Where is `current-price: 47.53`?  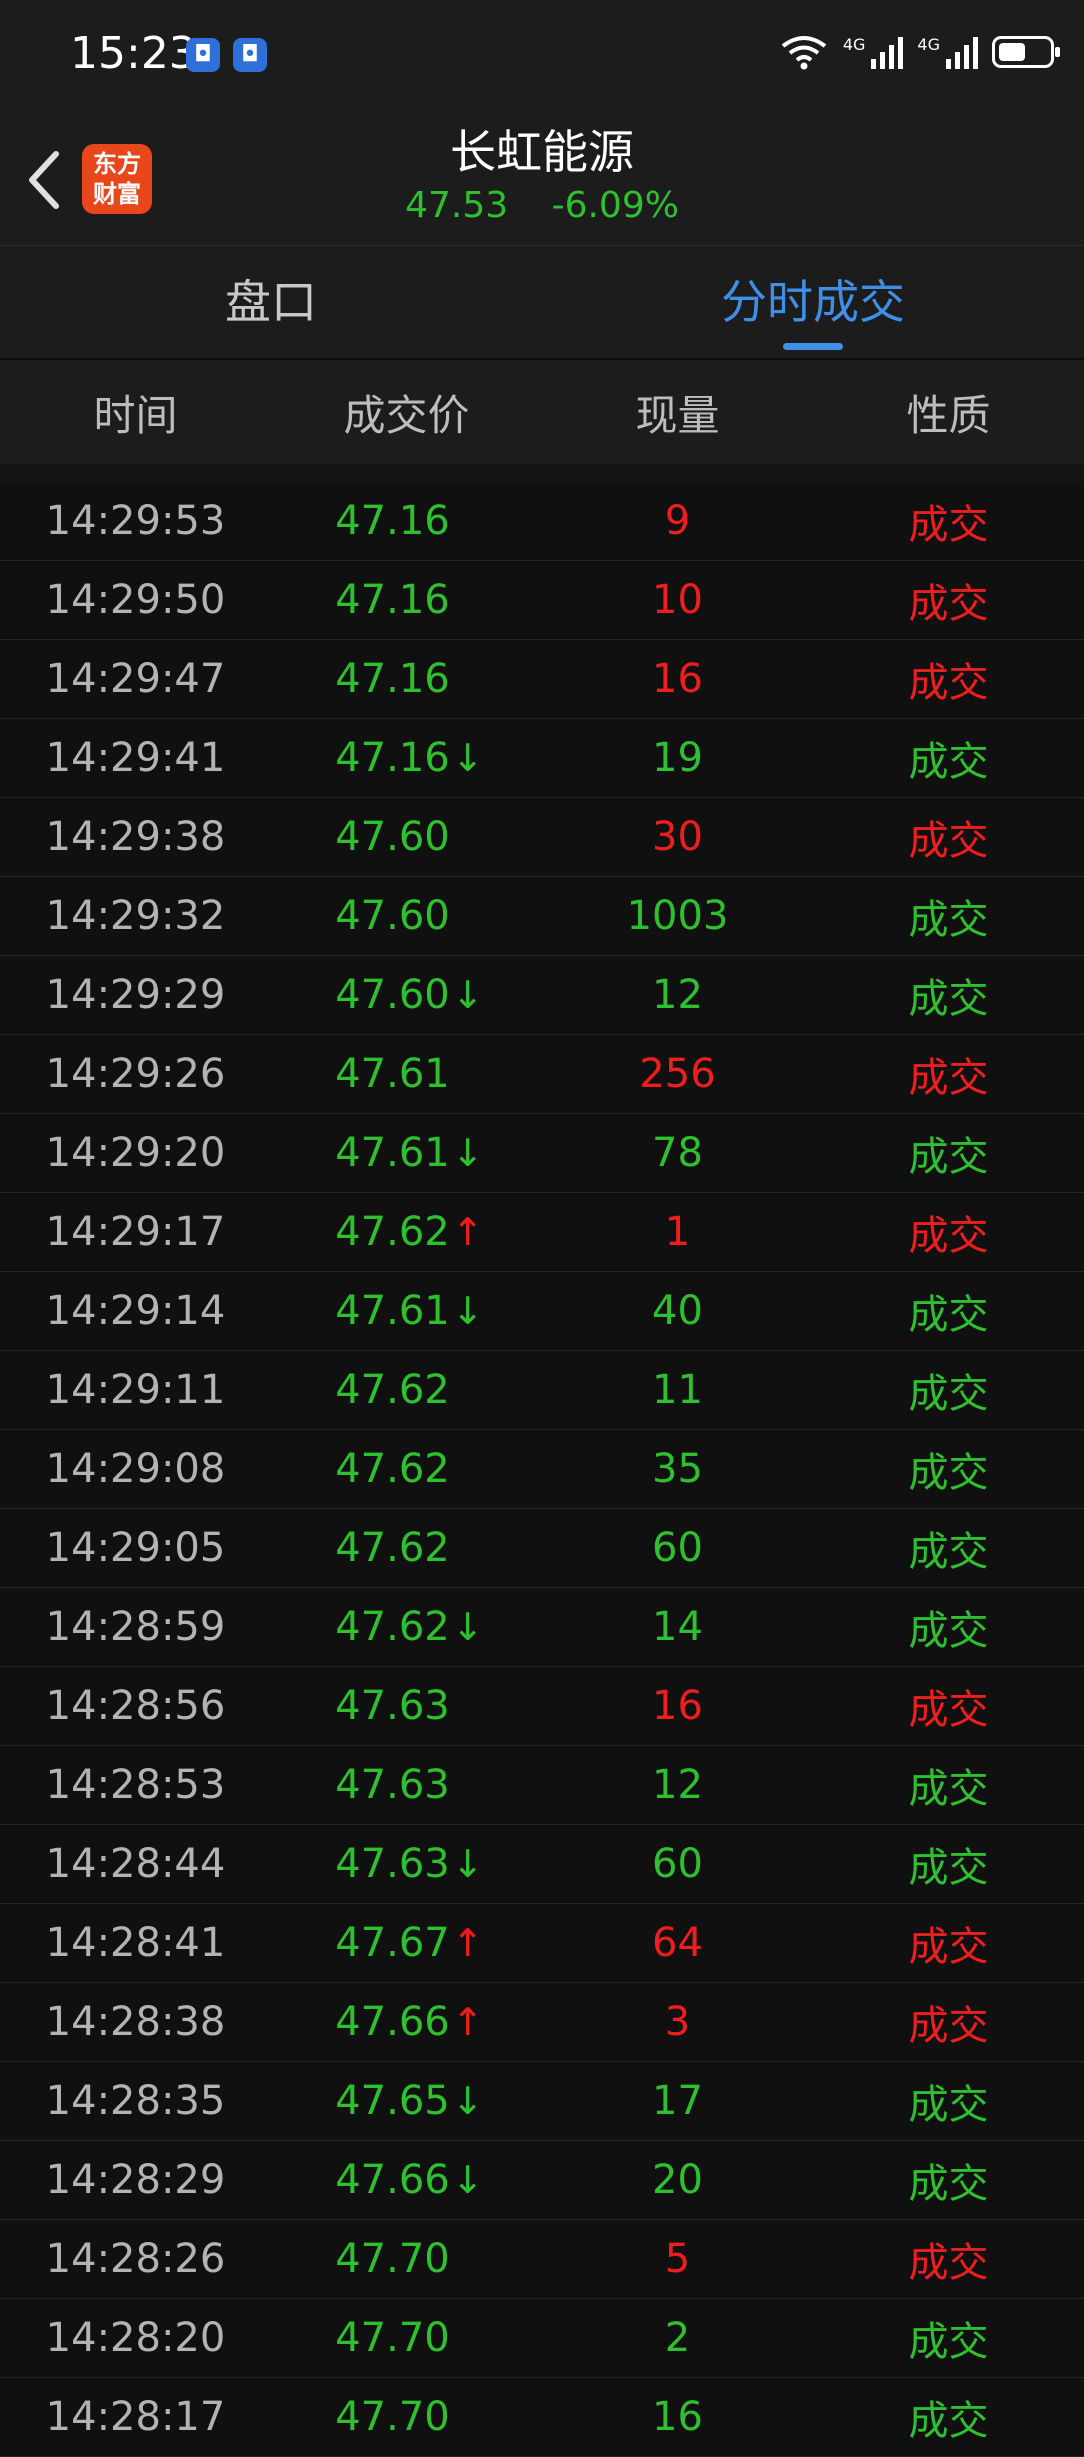 current-price: 47.53 is located at coordinates (457, 205).